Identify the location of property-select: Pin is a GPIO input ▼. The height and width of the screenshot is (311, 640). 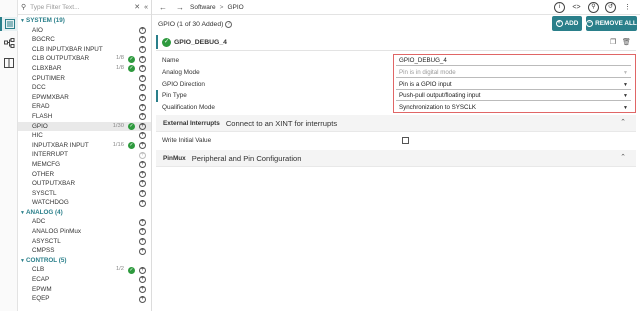
(513, 84).